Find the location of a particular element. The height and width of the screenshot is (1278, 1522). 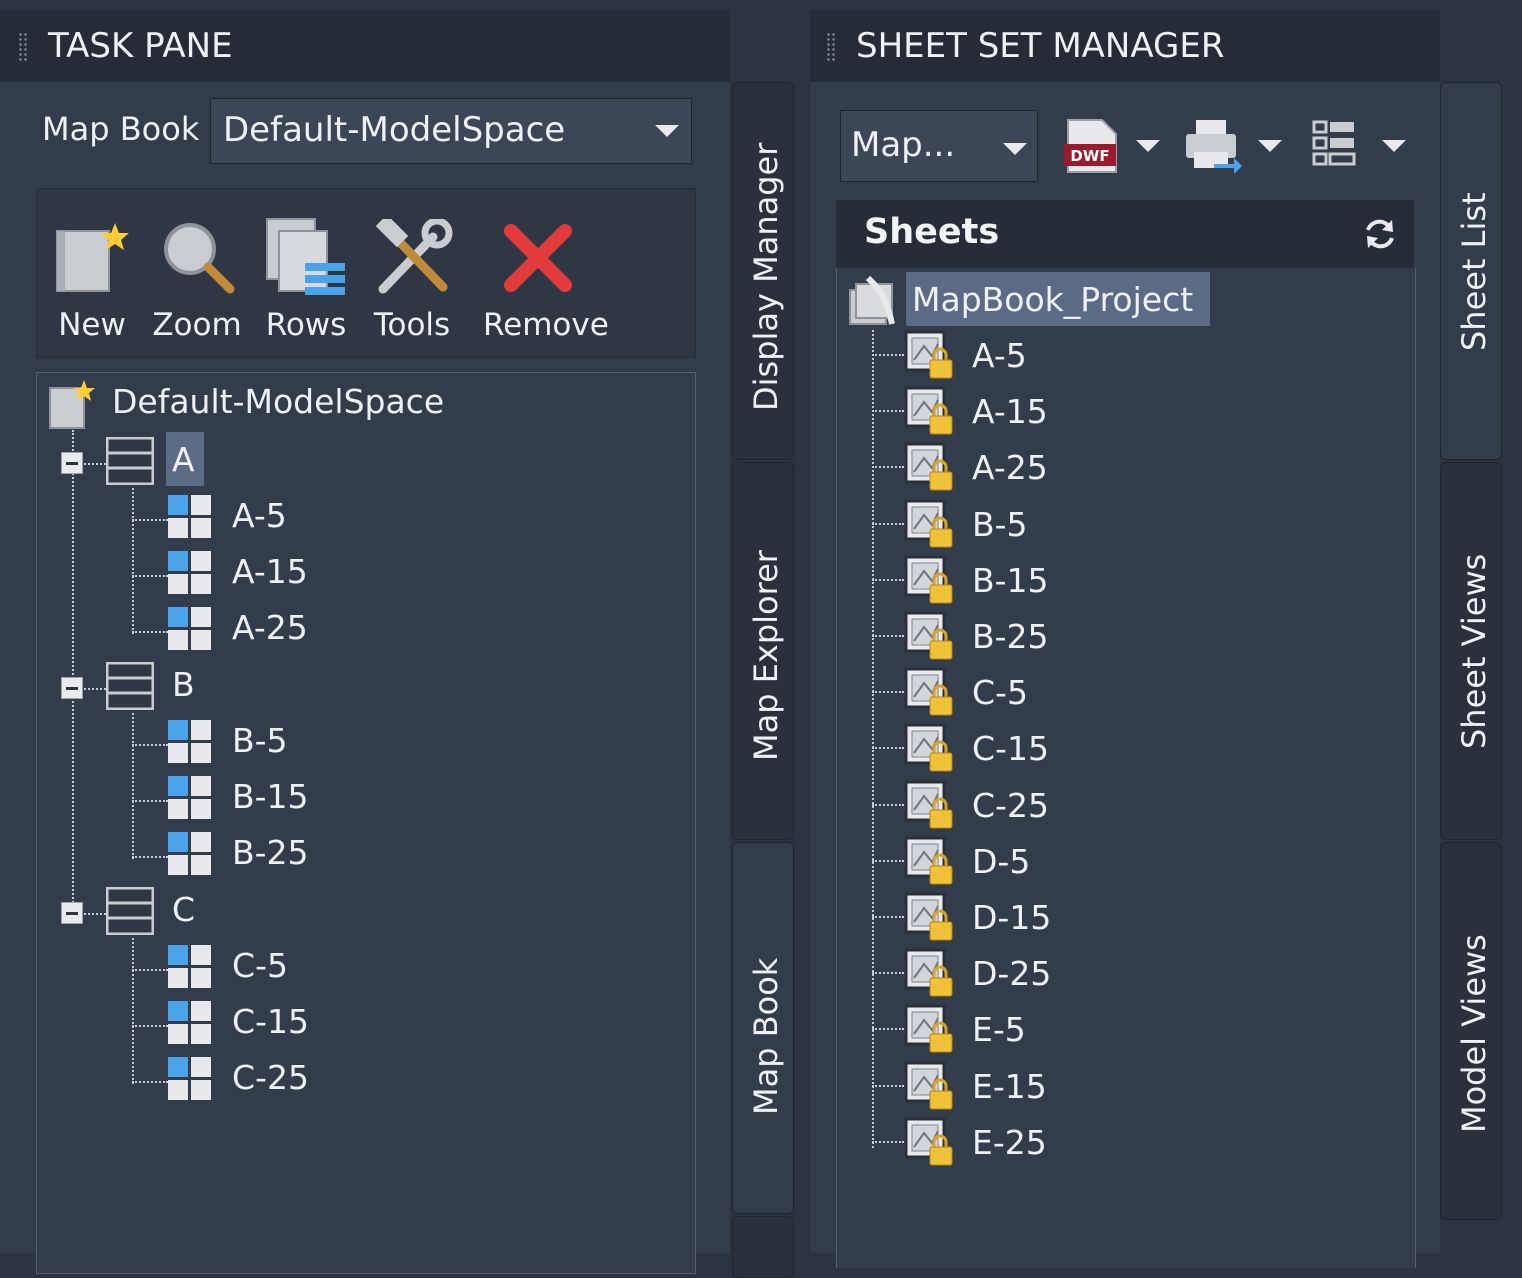

tree-item-label: A-5 is located at coordinates (259, 516).